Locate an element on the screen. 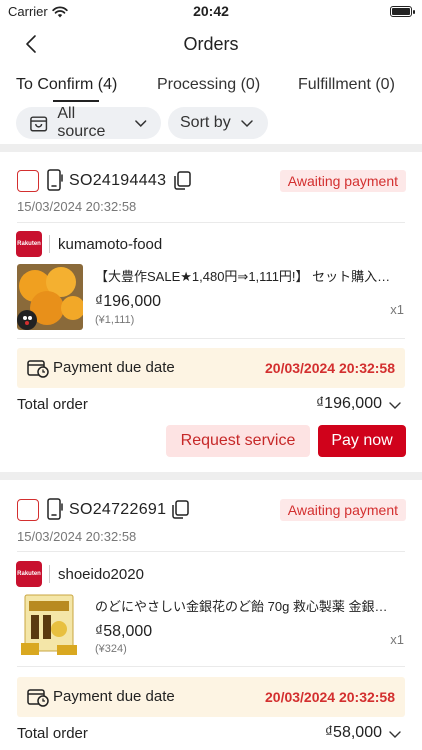 Image resolution: width=422 pixels, height=750 pixels. source-filter-dropdown: All source is located at coordinates (88, 122).